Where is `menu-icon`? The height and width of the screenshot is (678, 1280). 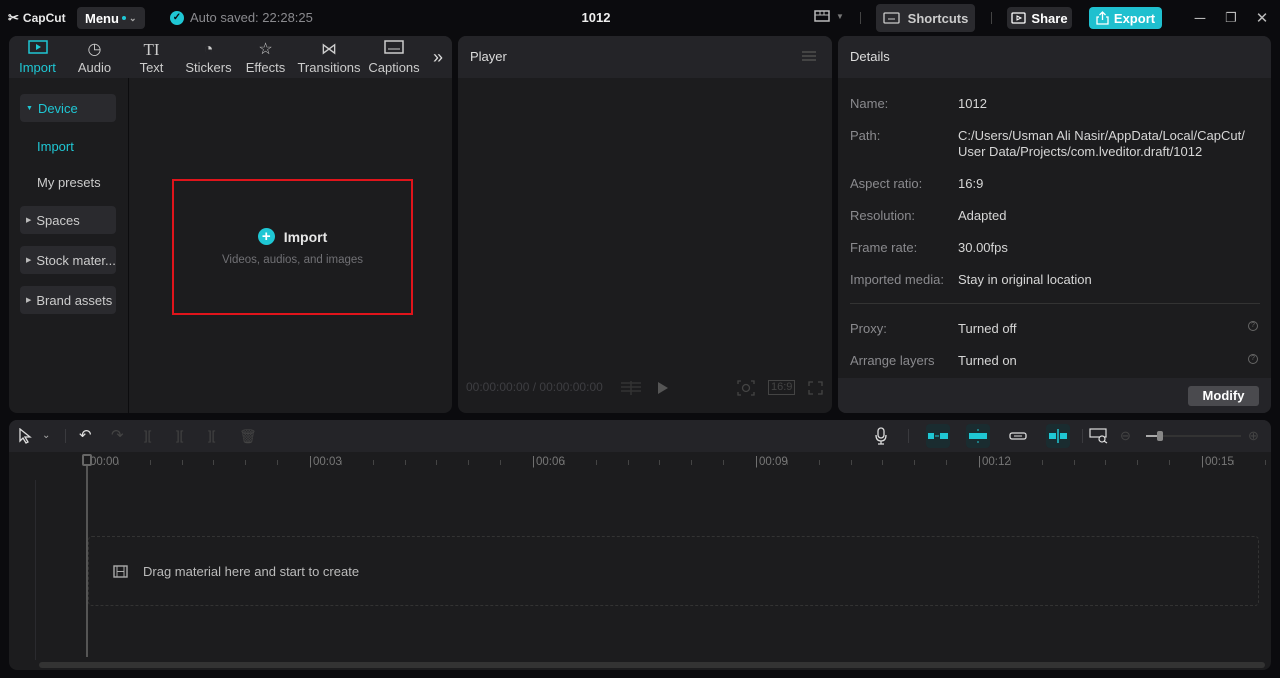
menu-icon is located at coordinates (809, 56).